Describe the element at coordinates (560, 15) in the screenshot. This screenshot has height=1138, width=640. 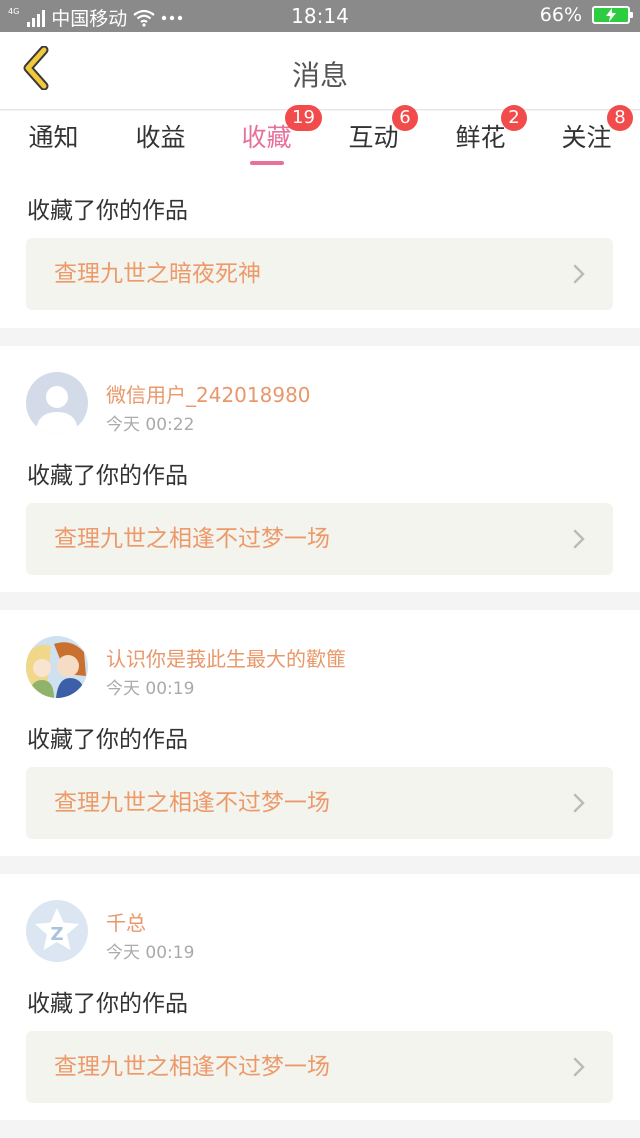
I see `battery-percent: 66%` at that location.